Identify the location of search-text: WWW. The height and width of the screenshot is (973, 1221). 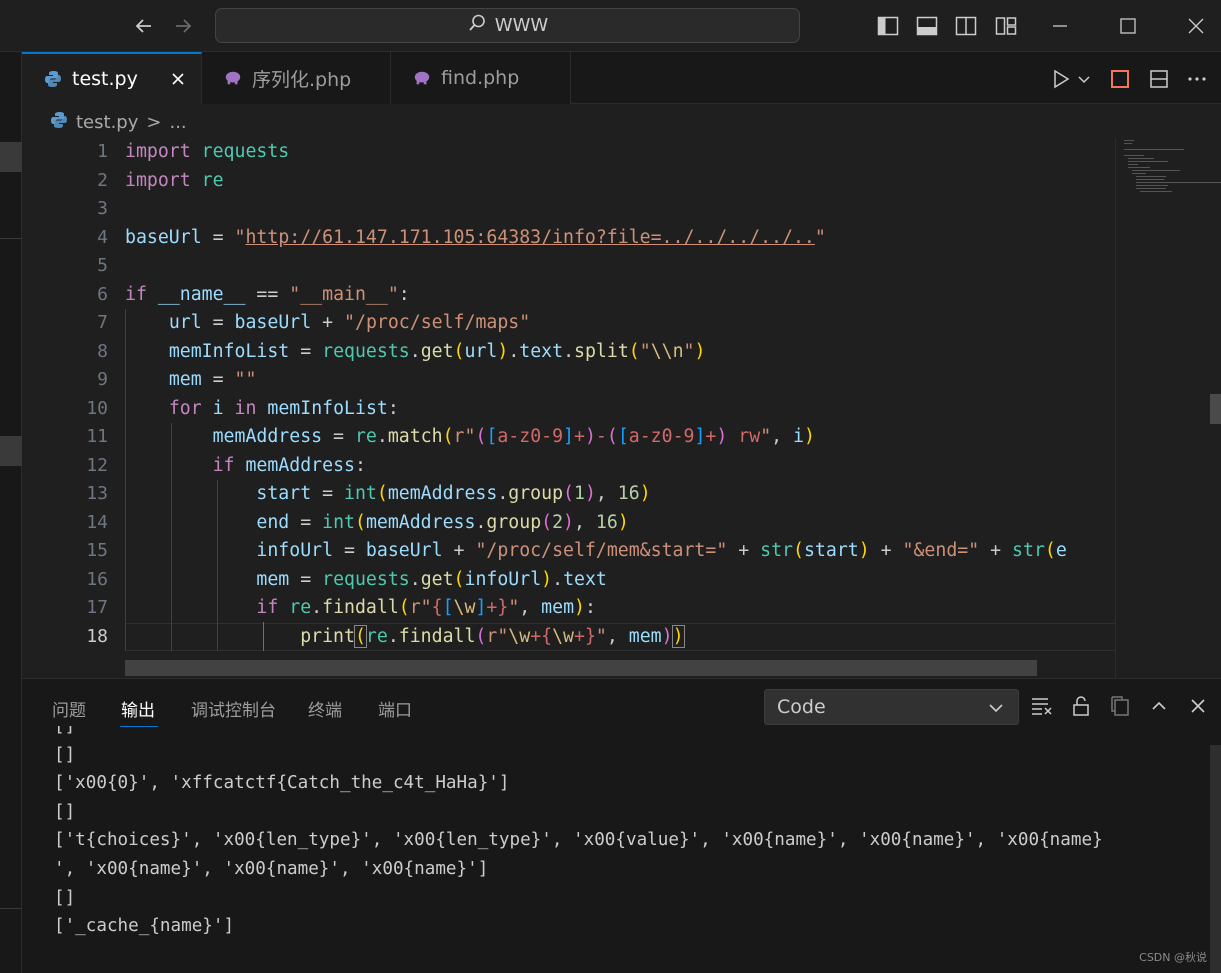
(521, 25).